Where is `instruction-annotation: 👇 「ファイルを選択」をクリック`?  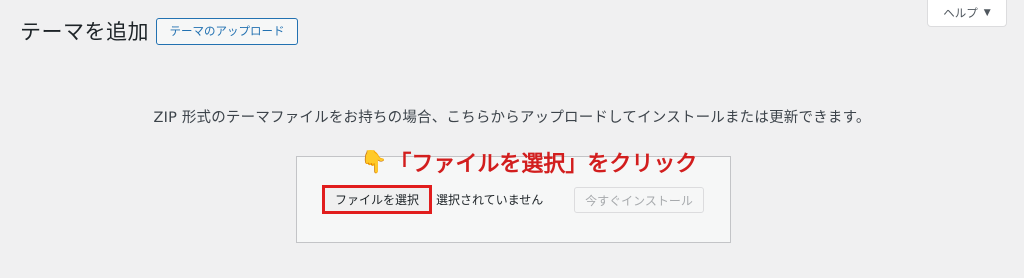 instruction-annotation: 👇 「ファイルを選択」をクリック is located at coordinates (528, 162).